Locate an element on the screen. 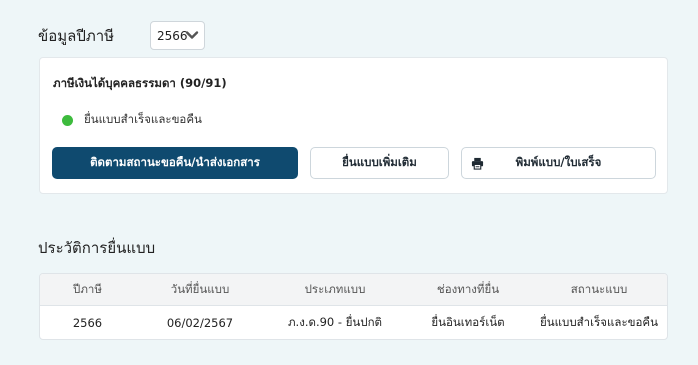 The image size is (698, 365). track-refund-button-label: ติดตามสถานะขอคืน/นำส่งเอกสาร is located at coordinates (175, 162).